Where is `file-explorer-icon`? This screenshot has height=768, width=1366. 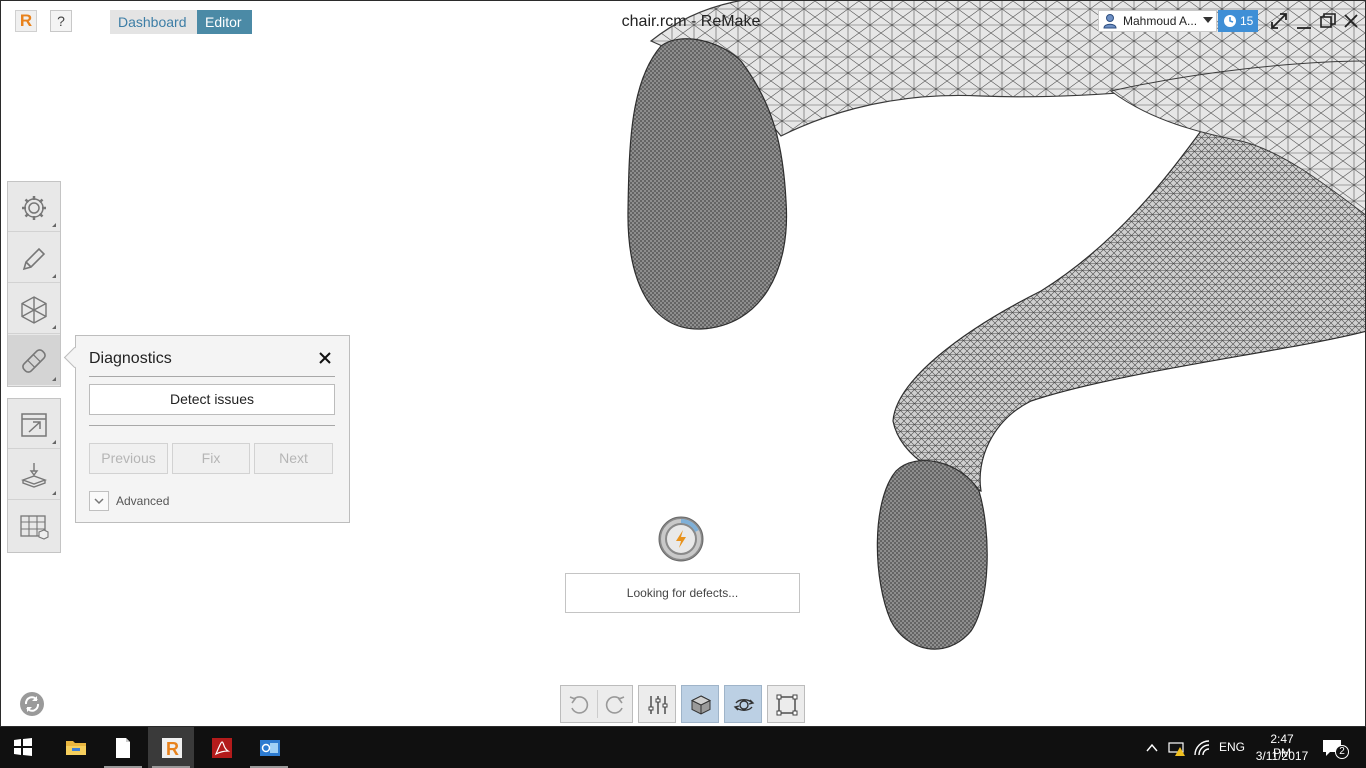
file-explorer-icon is located at coordinates (76, 748).